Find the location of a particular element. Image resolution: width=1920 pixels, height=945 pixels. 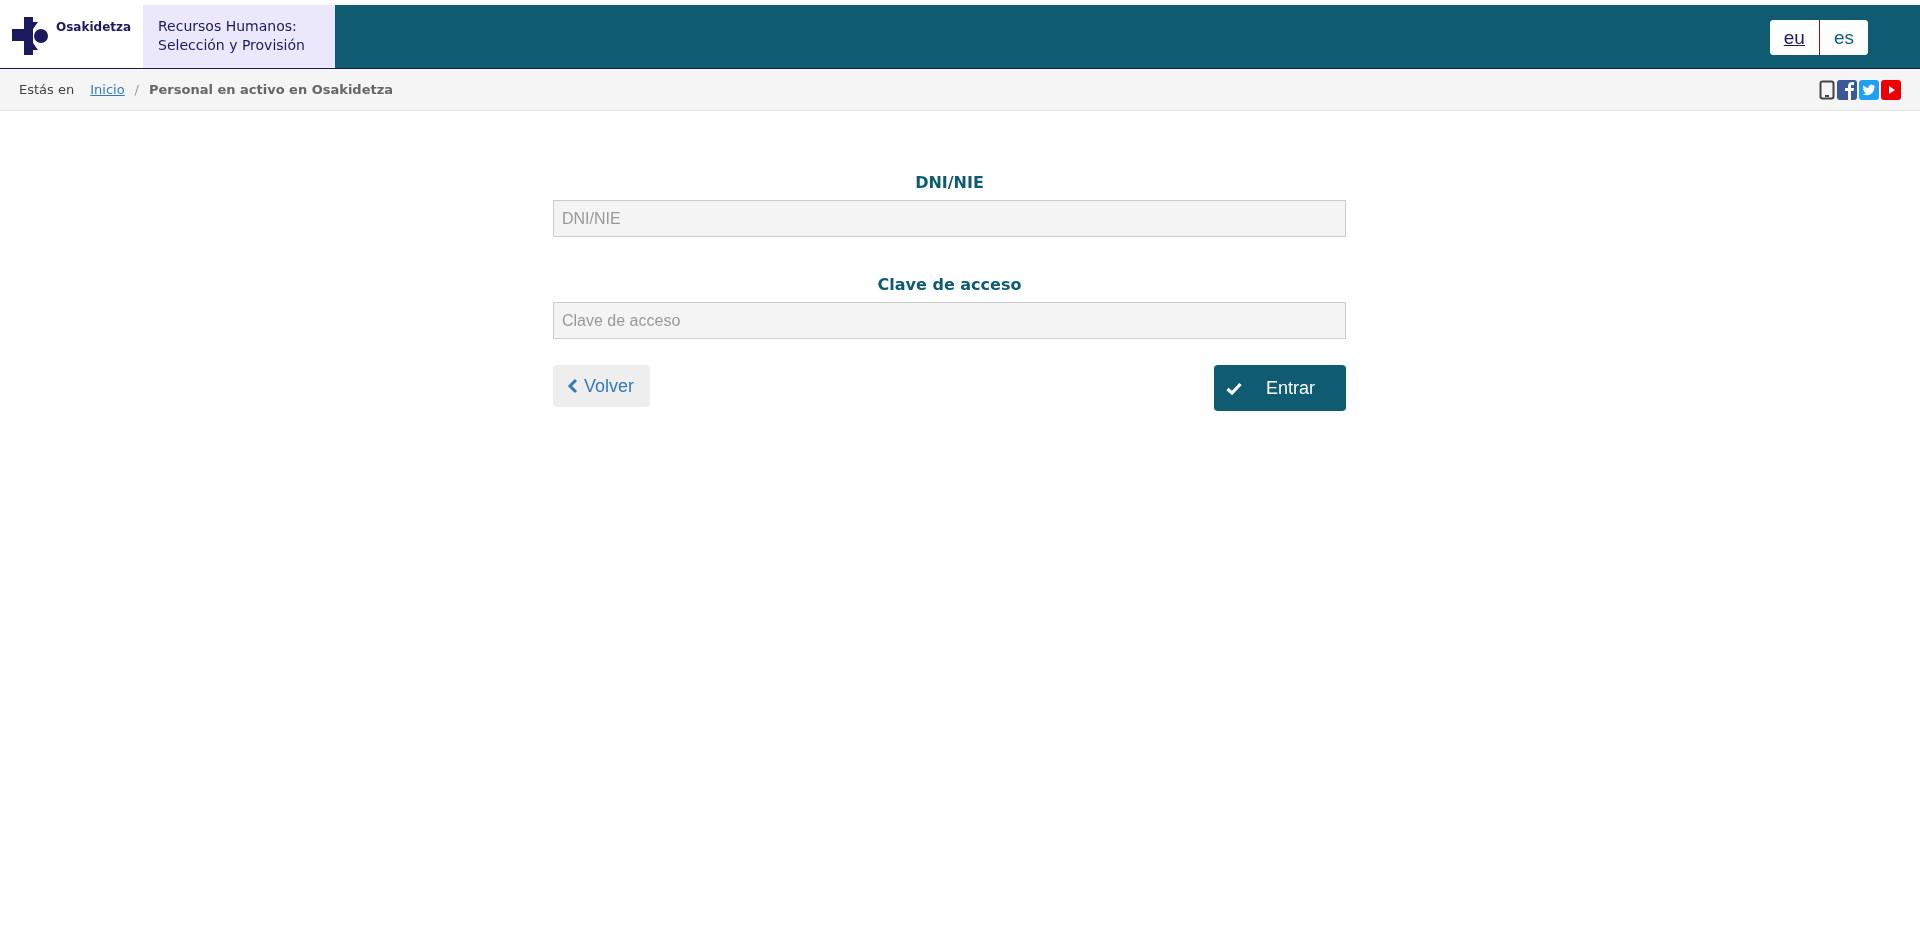

tablet-icon is located at coordinates (1827, 89).